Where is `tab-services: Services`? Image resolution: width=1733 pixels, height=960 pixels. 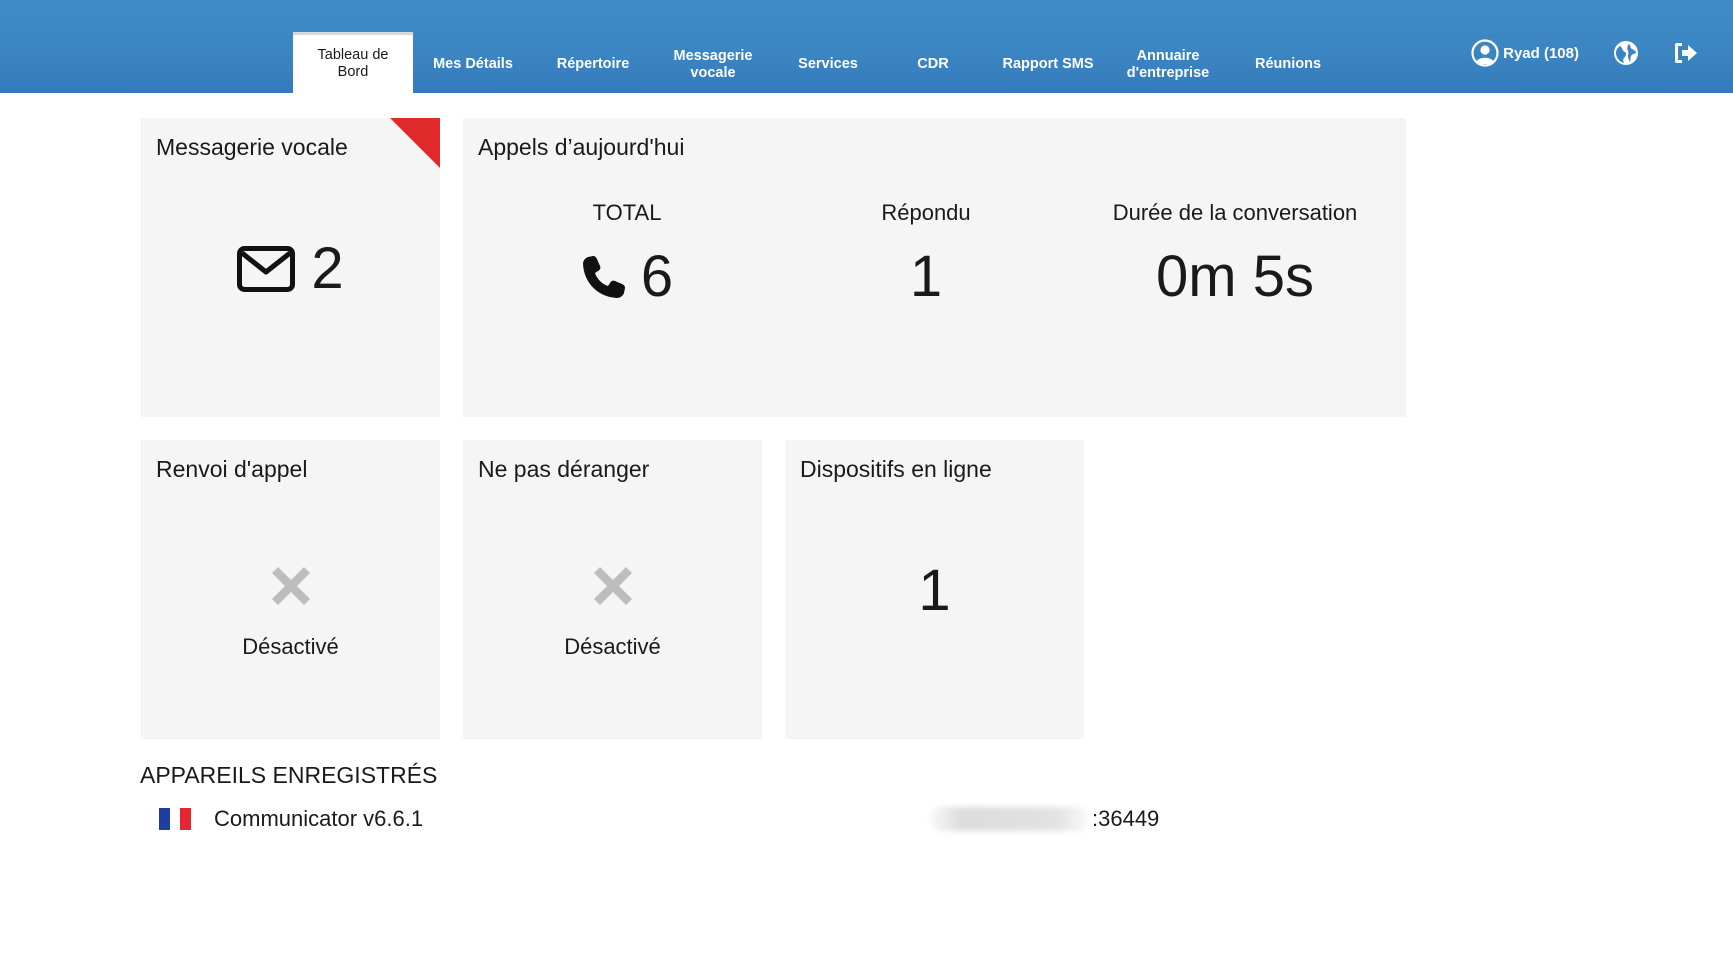
tab-services: Services is located at coordinates (828, 62).